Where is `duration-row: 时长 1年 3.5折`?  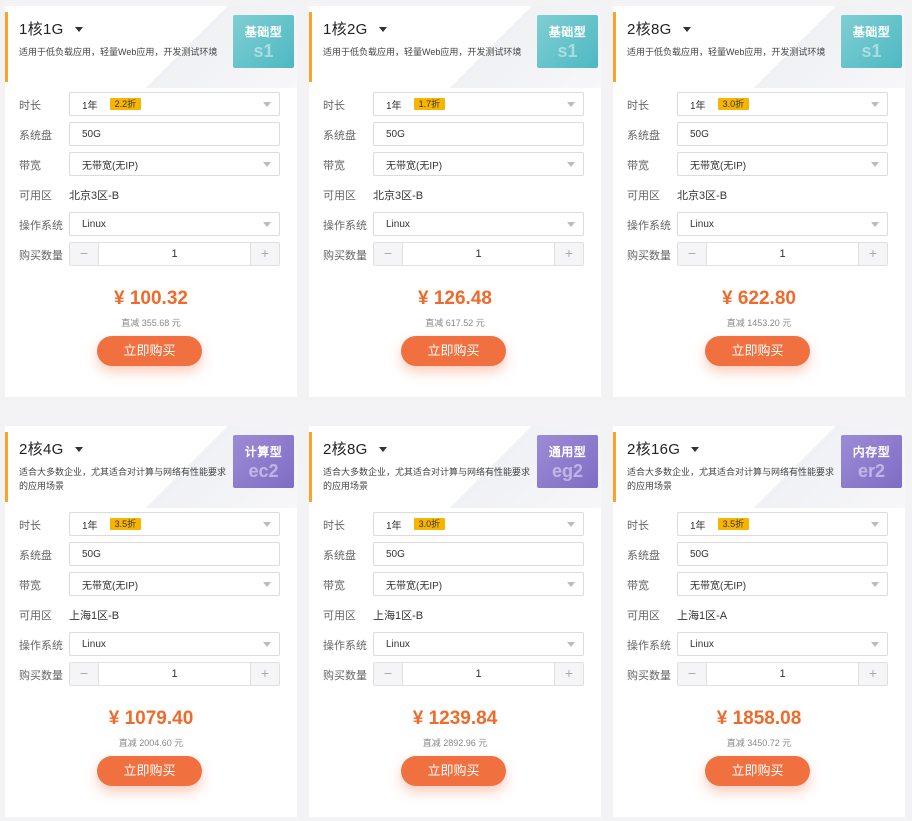 duration-row: 时长 1年 3.5折 is located at coordinates (151, 524).